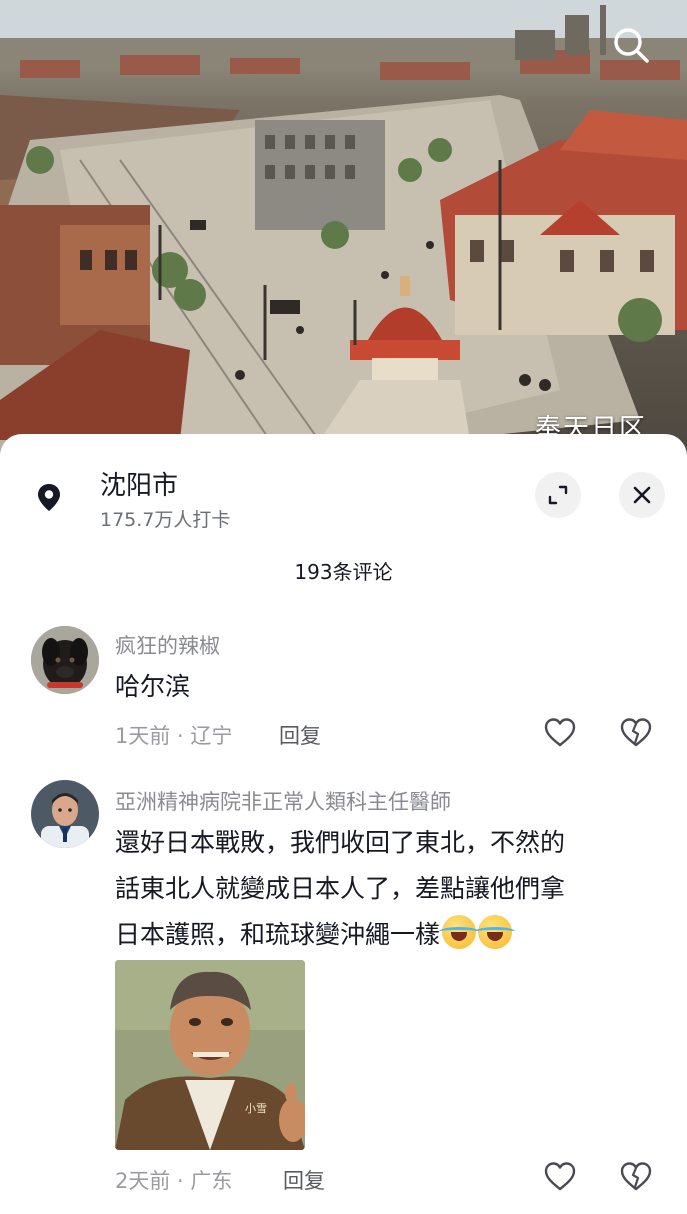  I want to click on comment-text: 哈尔滨, so click(153, 686).